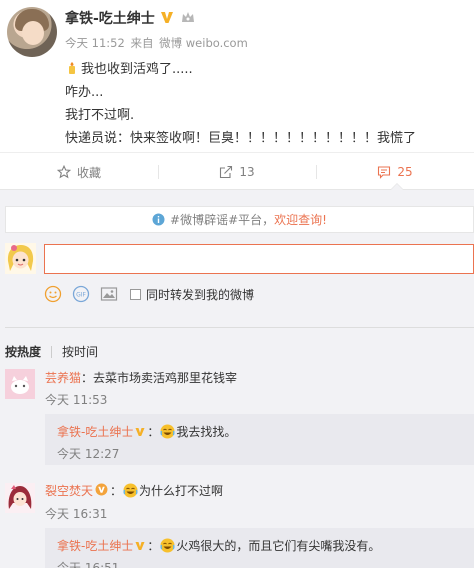  Describe the element at coordinates (188, 17) in the screenshot. I see `crown-icon` at that location.